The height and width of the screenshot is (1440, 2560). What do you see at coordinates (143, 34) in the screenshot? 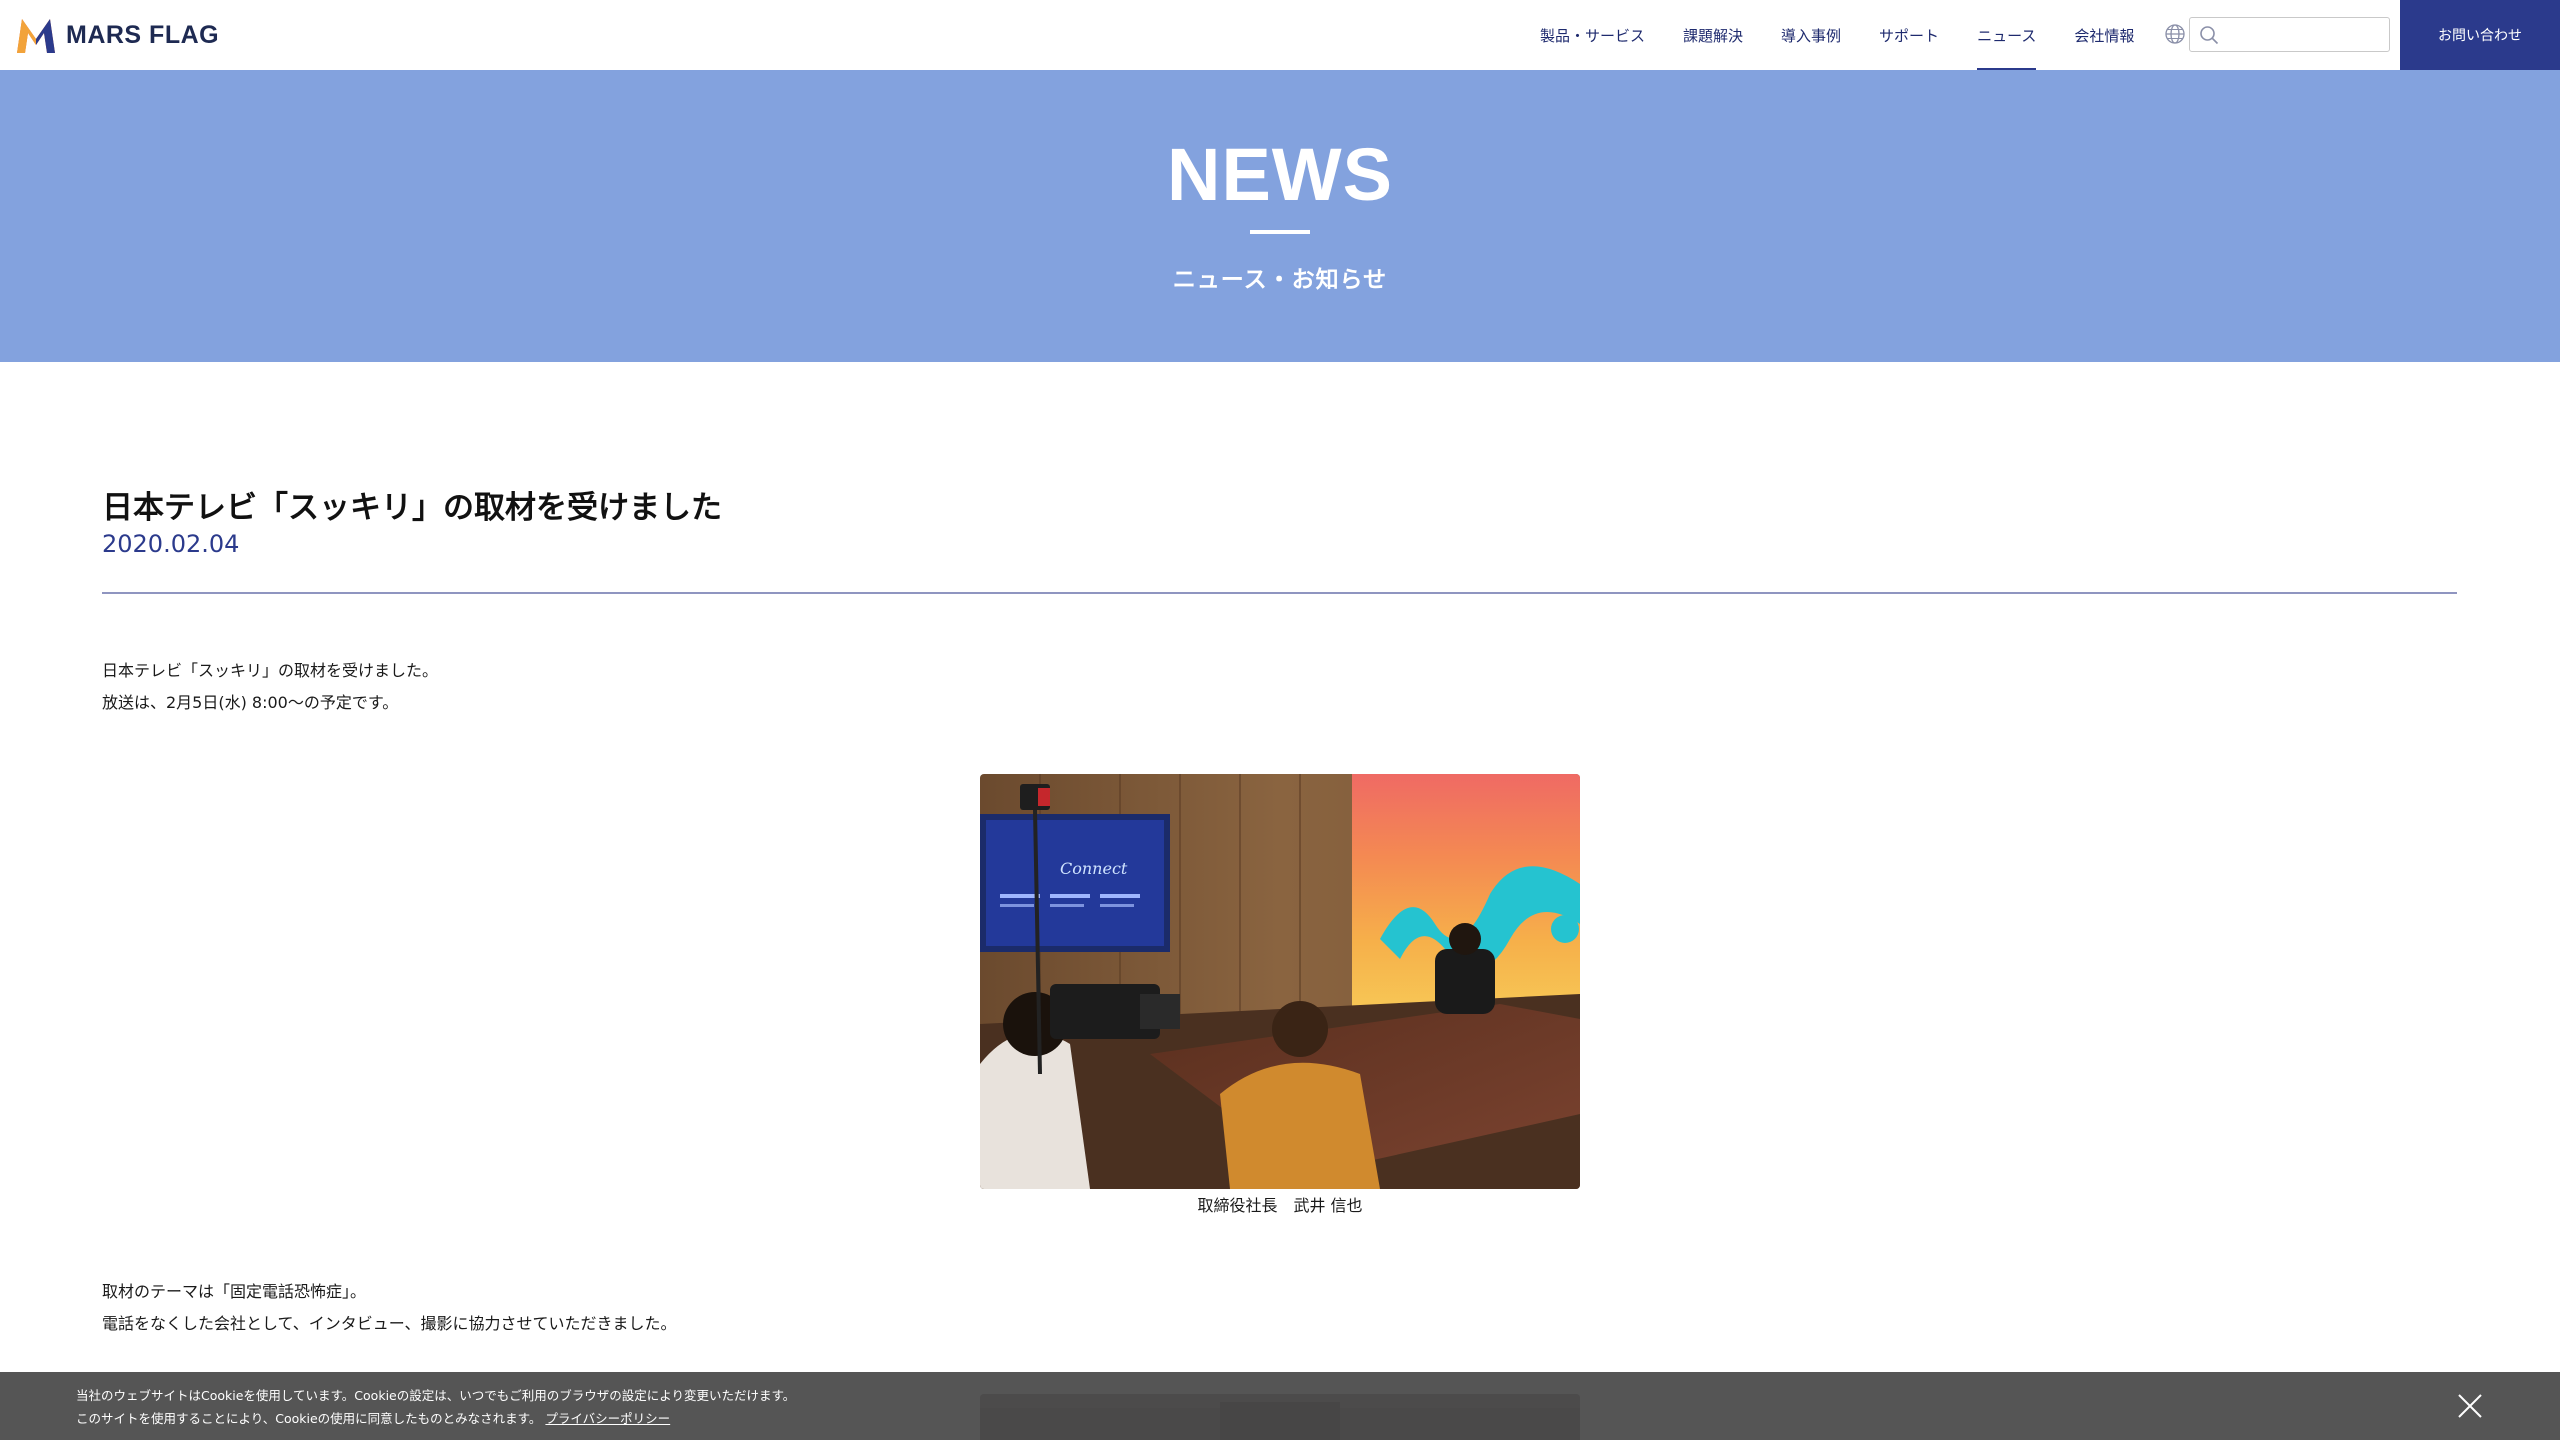
I see `logo-text: MARS FLAG` at bounding box center [143, 34].